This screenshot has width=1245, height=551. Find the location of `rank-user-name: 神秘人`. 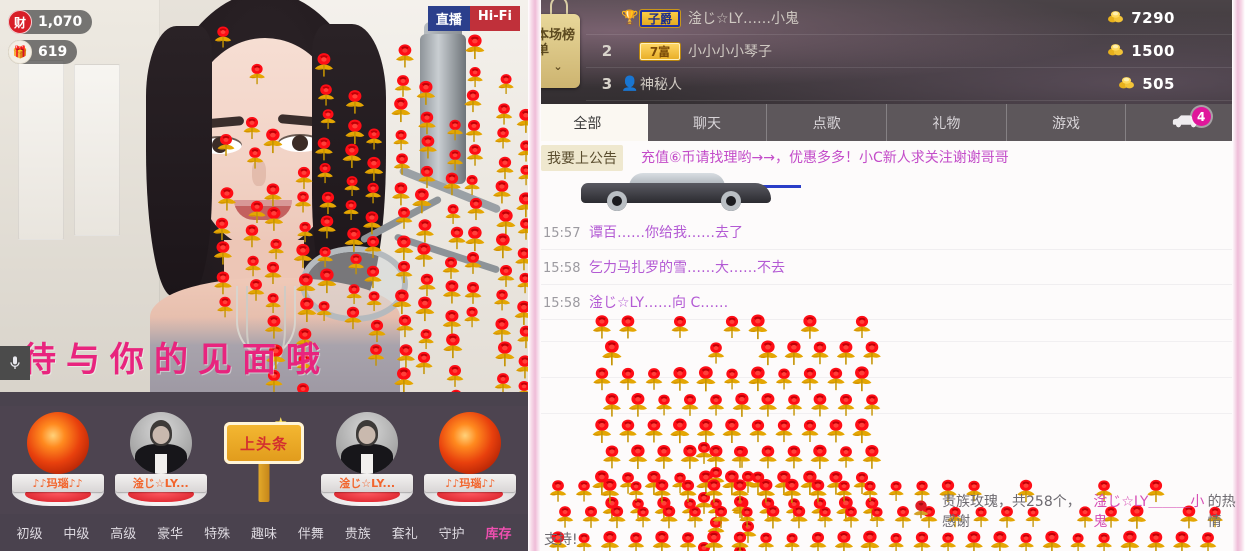

rank-user-name: 神秘人 is located at coordinates (661, 84).